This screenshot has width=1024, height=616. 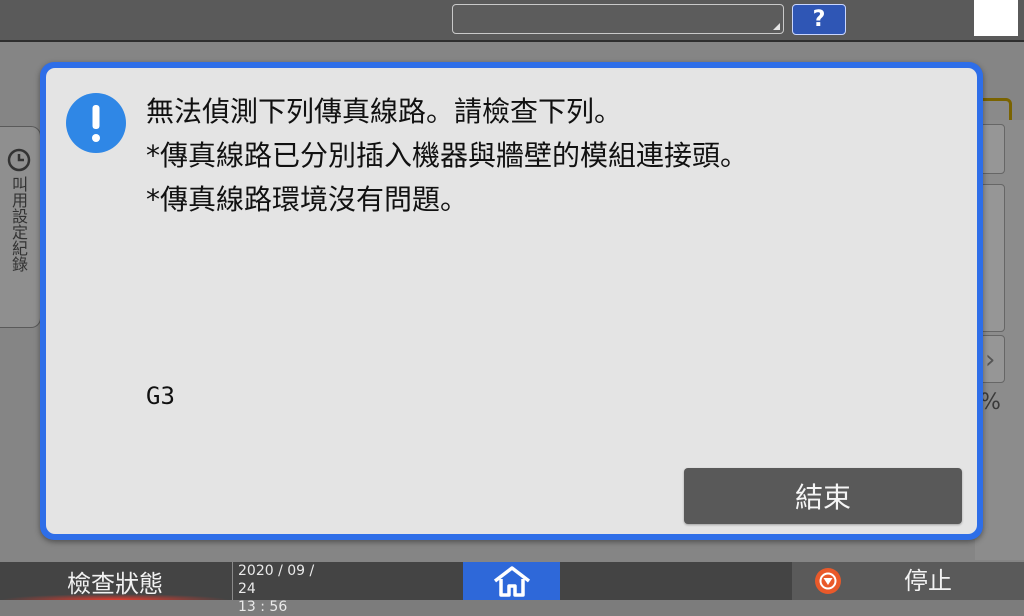 What do you see at coordinates (823, 496) in the screenshot?
I see `end-button: 結束` at bounding box center [823, 496].